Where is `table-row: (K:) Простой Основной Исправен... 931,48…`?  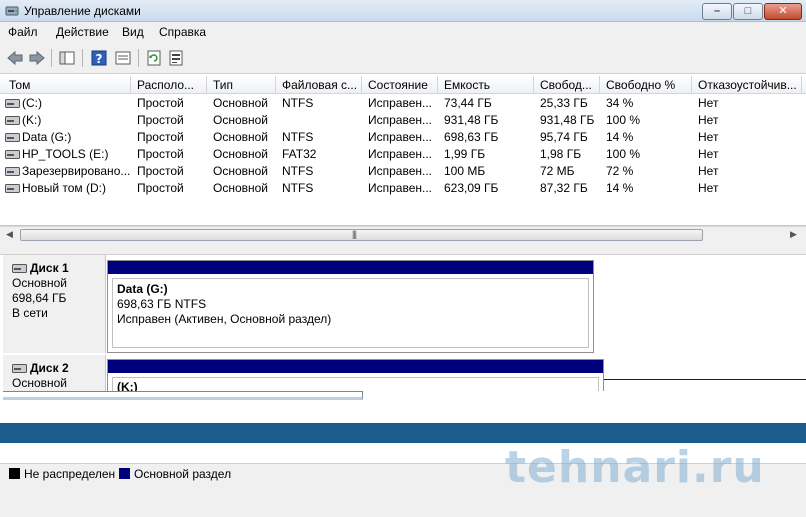 table-row: (K:) Простой Основной Исправен... 931,48… is located at coordinates (403, 120).